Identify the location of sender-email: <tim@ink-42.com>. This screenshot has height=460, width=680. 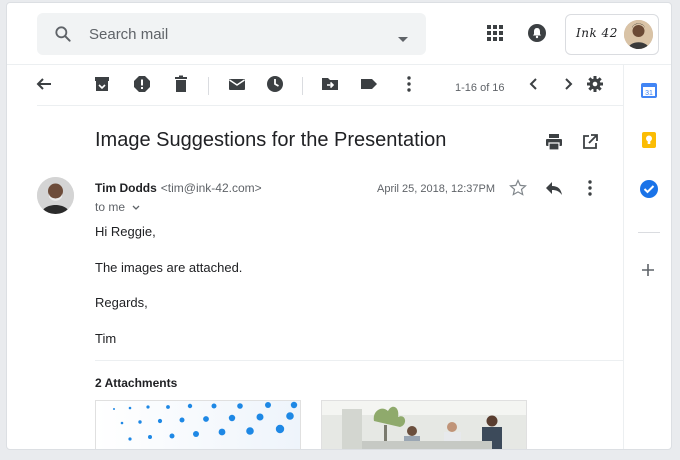
(211, 188).